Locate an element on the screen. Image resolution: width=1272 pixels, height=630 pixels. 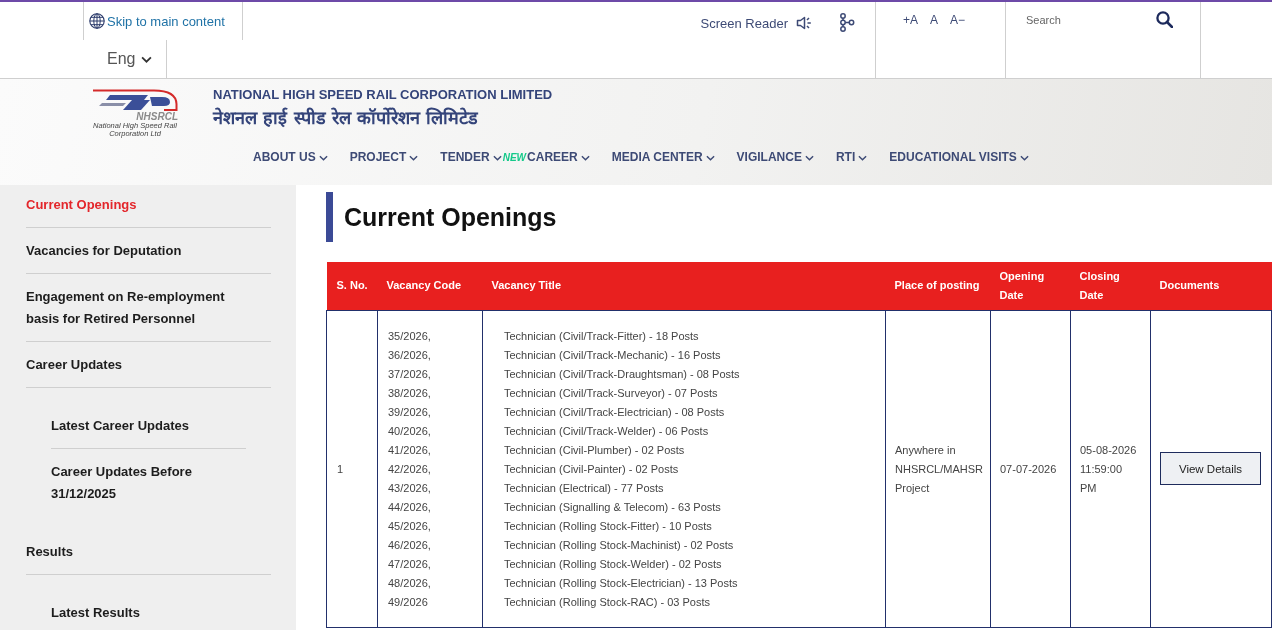
vacancy-code: 41/2026, is located at coordinates (409, 450).